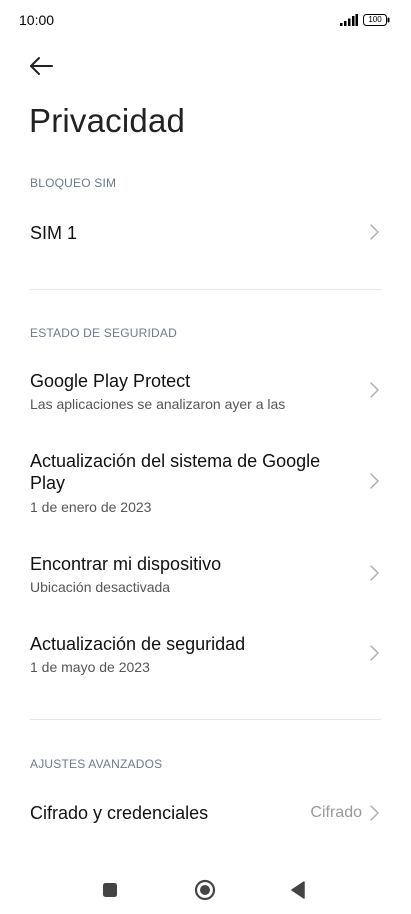  What do you see at coordinates (96, 764) in the screenshot?
I see `section-header-advanced: AJUSTES AVANZADOS` at bounding box center [96, 764].